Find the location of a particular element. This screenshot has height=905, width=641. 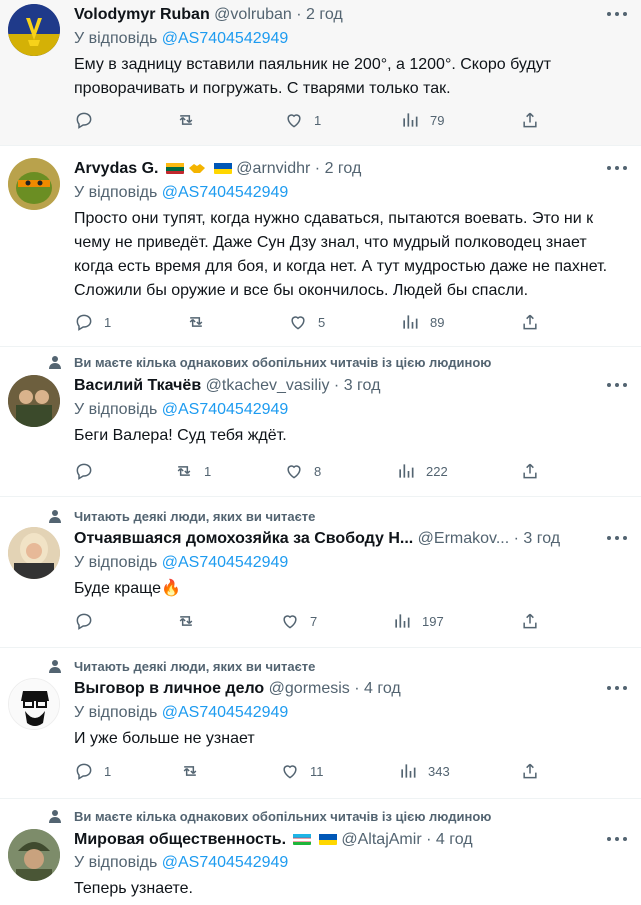

like-button: 7 is located at coordinates (298, 621).